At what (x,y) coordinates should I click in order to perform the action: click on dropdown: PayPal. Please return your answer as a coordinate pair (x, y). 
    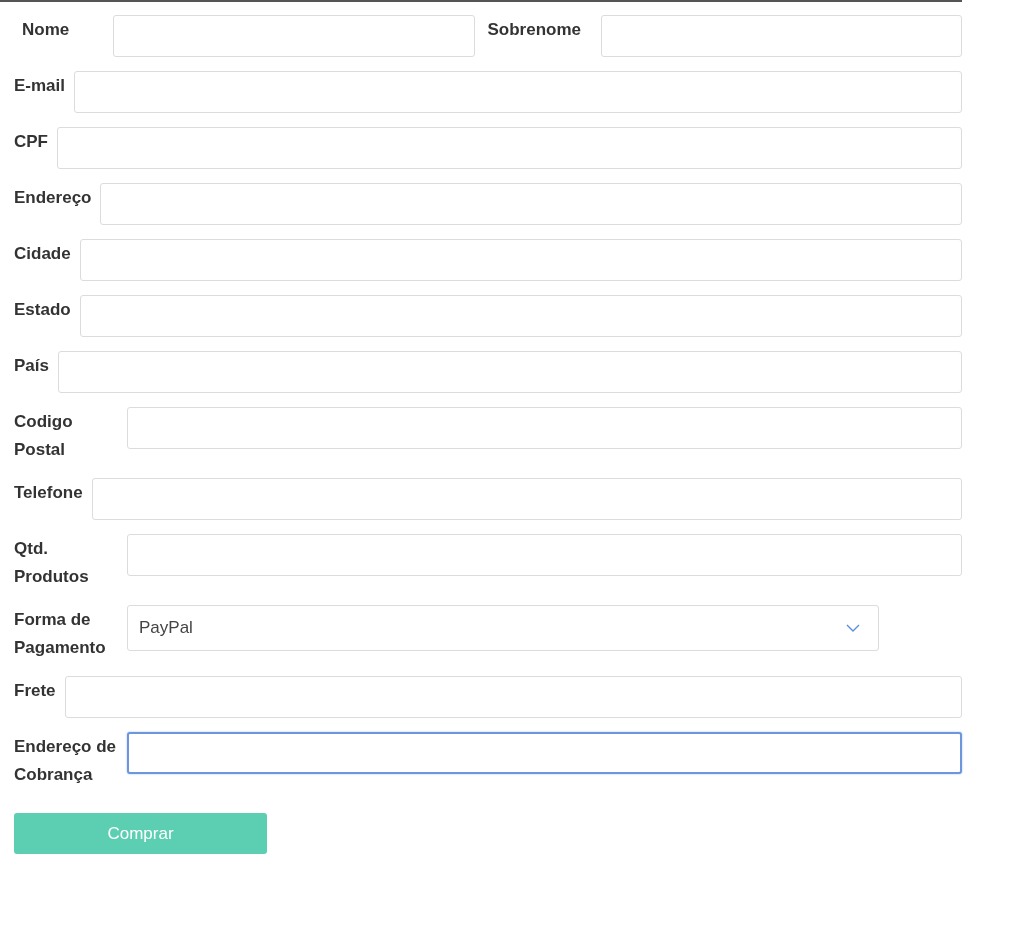
    Looking at the image, I should click on (503, 628).